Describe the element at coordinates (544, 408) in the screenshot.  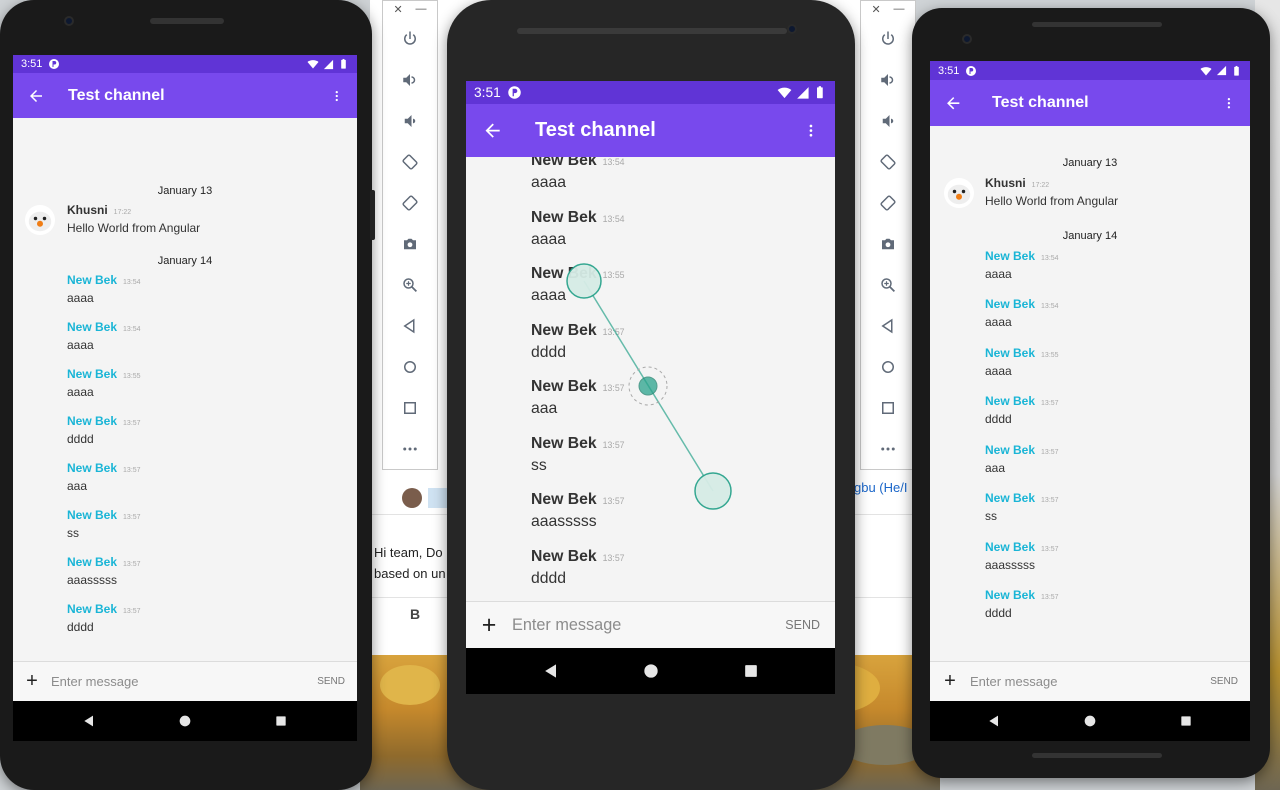
I see `message-text: aaa` at that location.